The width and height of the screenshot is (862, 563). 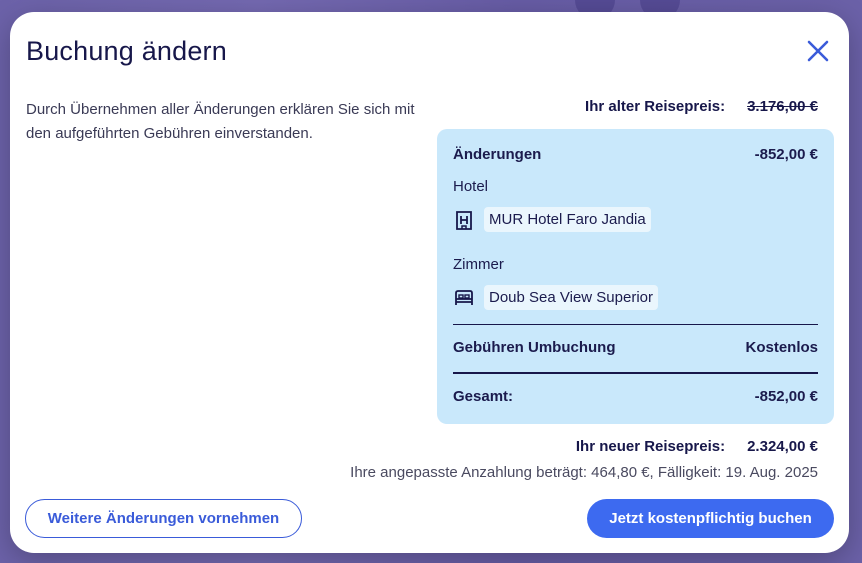 I want to click on hotel-item: MUR Hotel Faro Jandia, so click(x=552, y=219).